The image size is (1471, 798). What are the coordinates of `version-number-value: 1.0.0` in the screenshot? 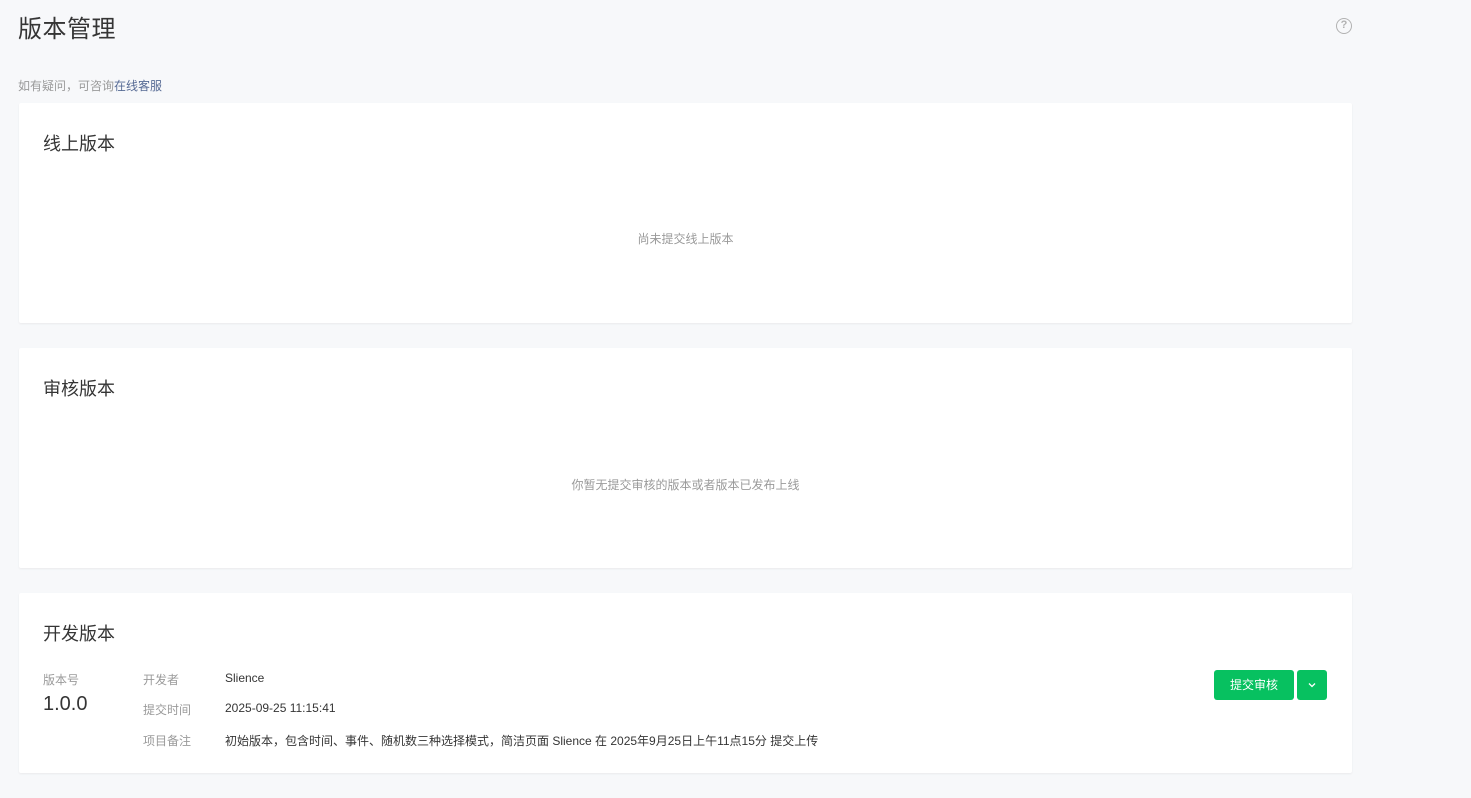 It's located at (65, 704).